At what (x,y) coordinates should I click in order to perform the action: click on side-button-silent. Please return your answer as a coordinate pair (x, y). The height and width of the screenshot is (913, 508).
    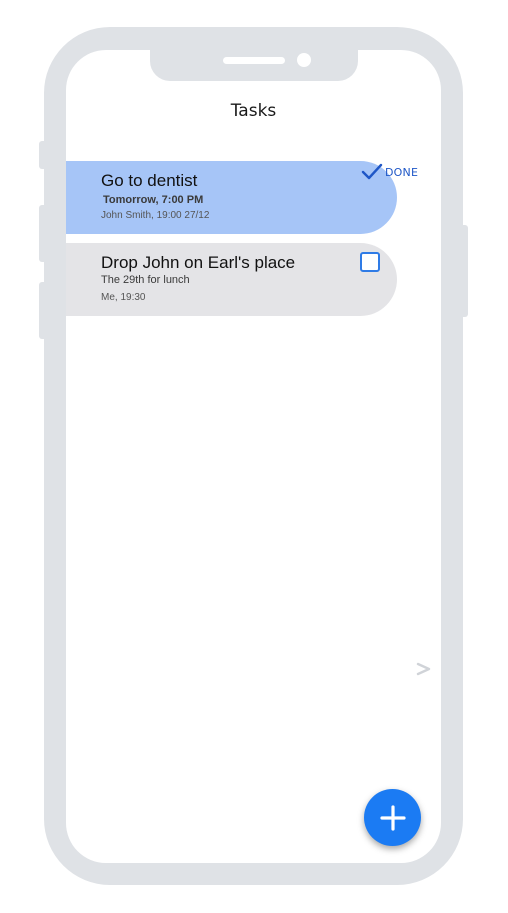
    Looking at the image, I should click on (42, 155).